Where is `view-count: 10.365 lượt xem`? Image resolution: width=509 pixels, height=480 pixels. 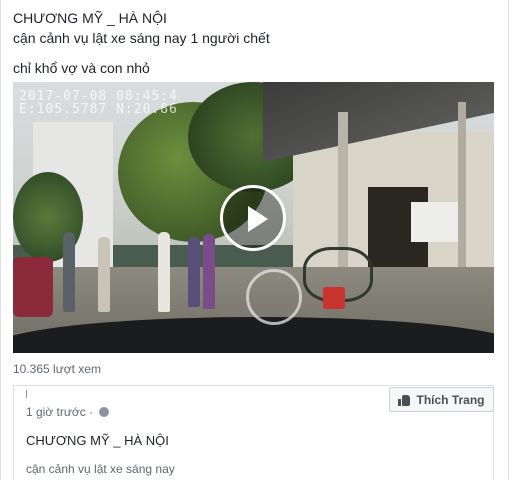 view-count: 10.365 lượt xem is located at coordinates (57, 369).